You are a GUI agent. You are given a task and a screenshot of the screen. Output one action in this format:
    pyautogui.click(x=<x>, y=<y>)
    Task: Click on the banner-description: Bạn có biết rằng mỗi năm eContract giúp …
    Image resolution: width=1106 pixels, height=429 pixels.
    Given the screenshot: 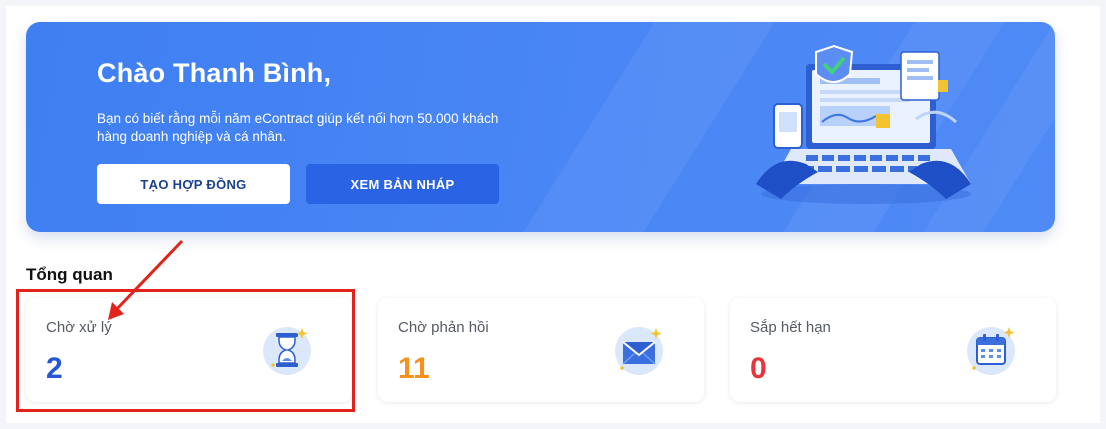 What is the action you would take?
    pyautogui.click(x=298, y=127)
    